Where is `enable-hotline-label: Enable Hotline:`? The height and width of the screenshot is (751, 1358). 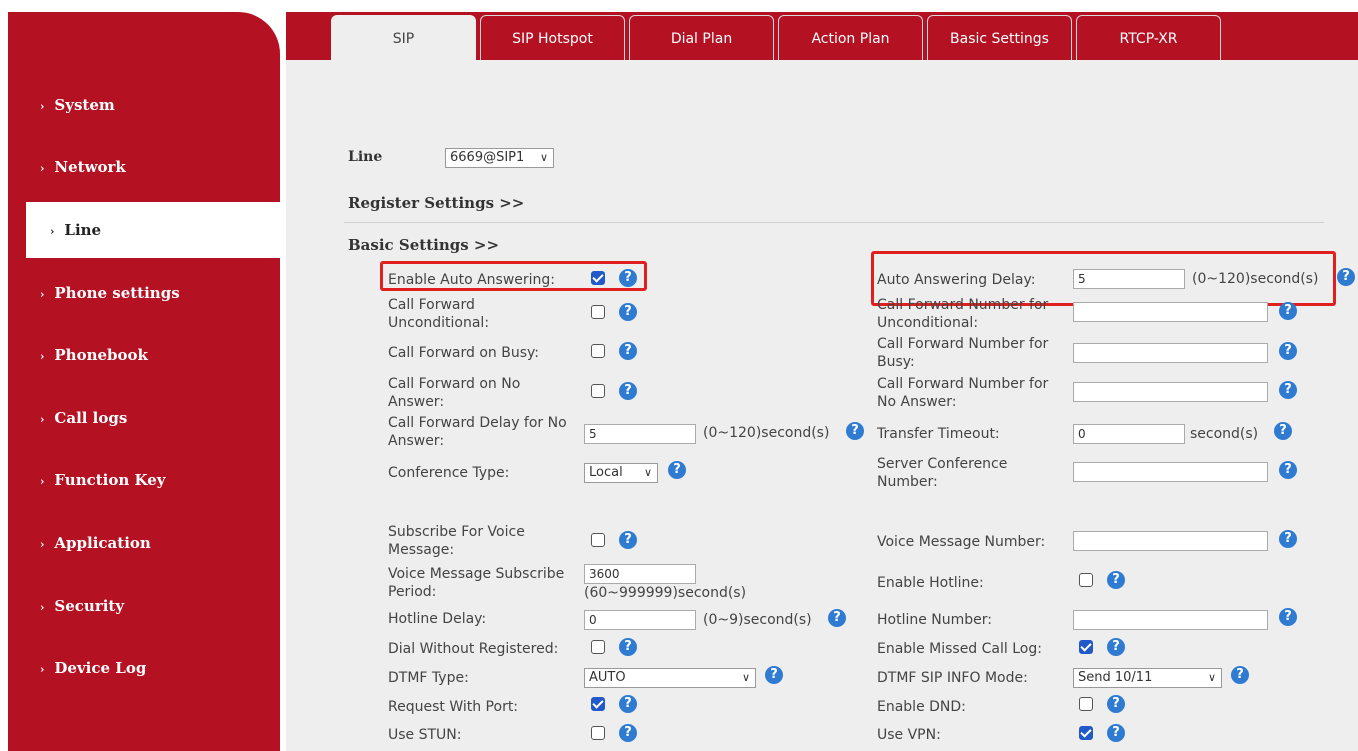
enable-hotline-label: Enable Hotline: is located at coordinates (930, 583).